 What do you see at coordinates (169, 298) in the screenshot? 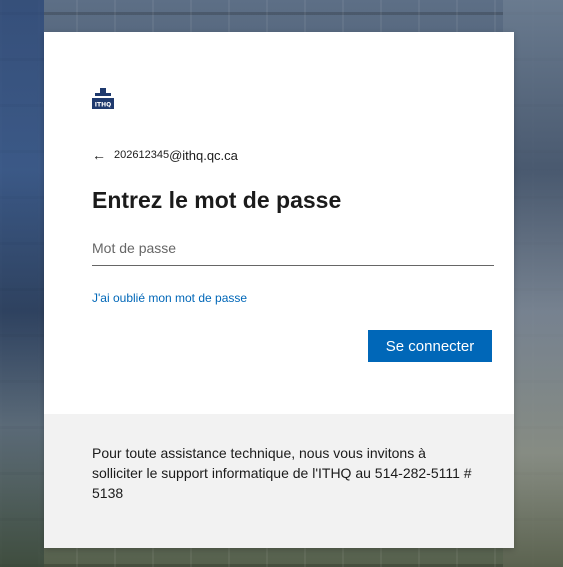
I see `forgot-password-link: J'ai oublié mon mot de passe` at bounding box center [169, 298].